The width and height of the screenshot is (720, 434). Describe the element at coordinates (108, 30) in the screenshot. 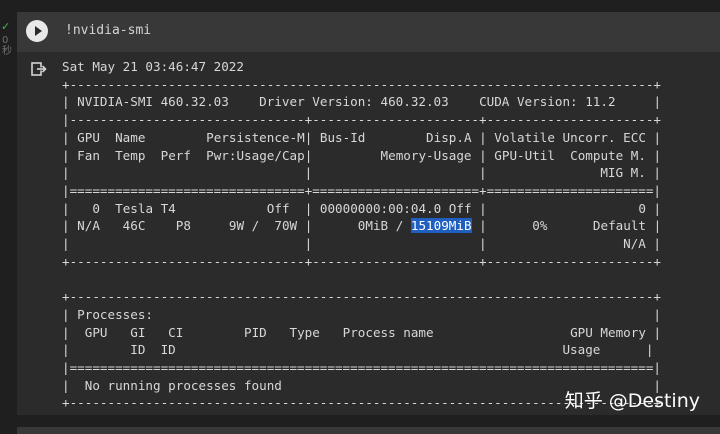

I see `code-editor: !nvidia-smi` at that location.